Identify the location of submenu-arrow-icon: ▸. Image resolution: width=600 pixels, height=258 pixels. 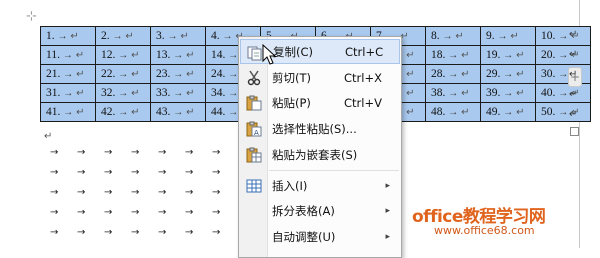
(387, 185).